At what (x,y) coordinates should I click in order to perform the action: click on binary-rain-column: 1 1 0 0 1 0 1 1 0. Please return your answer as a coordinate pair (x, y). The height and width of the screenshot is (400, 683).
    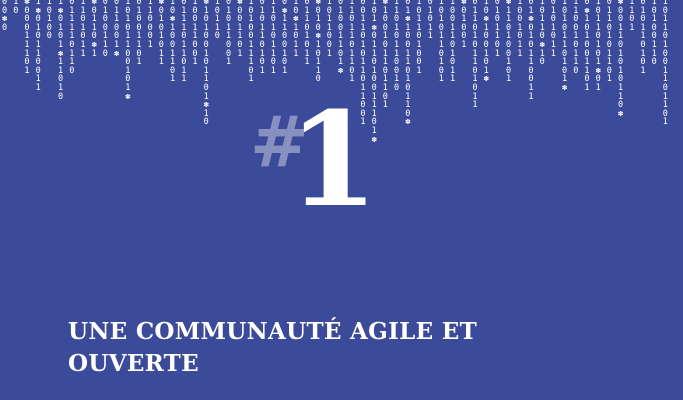
    Looking at the image, I should click on (576, 38).